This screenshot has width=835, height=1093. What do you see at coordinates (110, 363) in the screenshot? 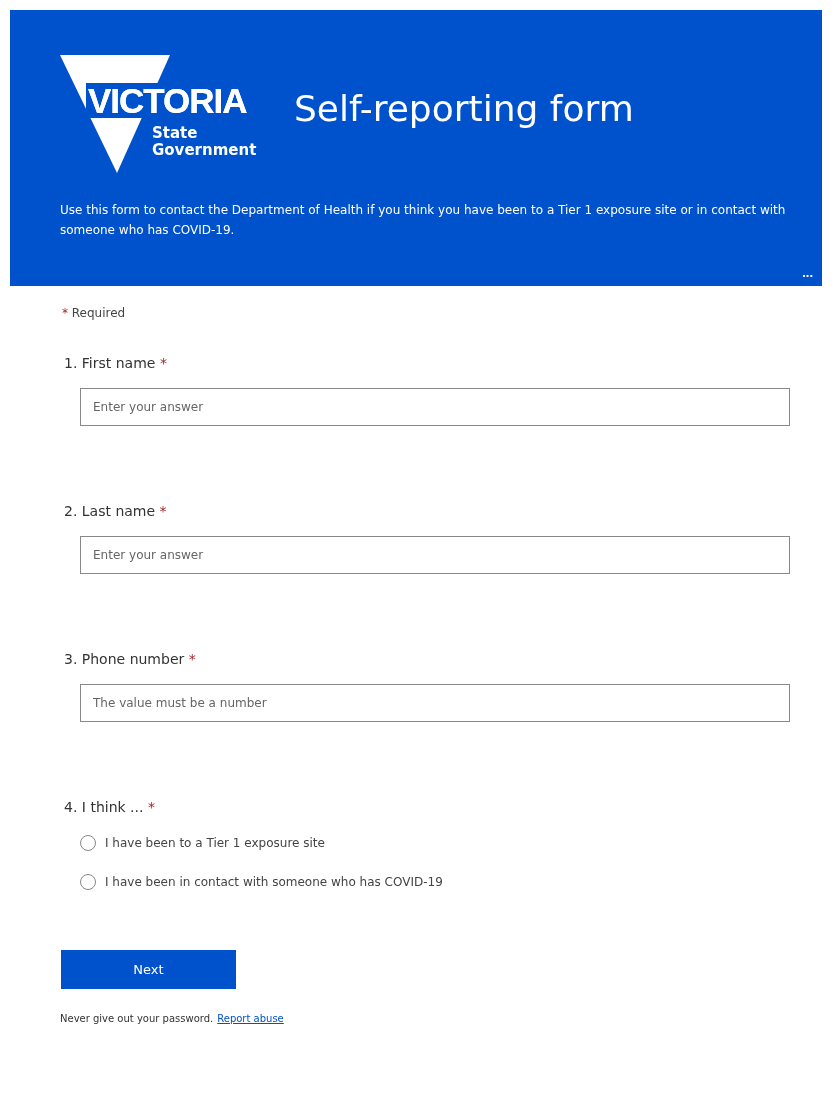
I see `question-title: 1. First name` at bounding box center [110, 363].